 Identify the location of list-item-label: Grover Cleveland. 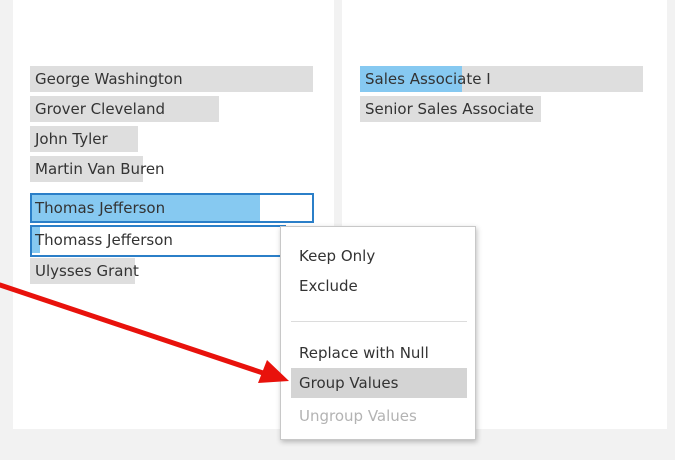
(100, 109).